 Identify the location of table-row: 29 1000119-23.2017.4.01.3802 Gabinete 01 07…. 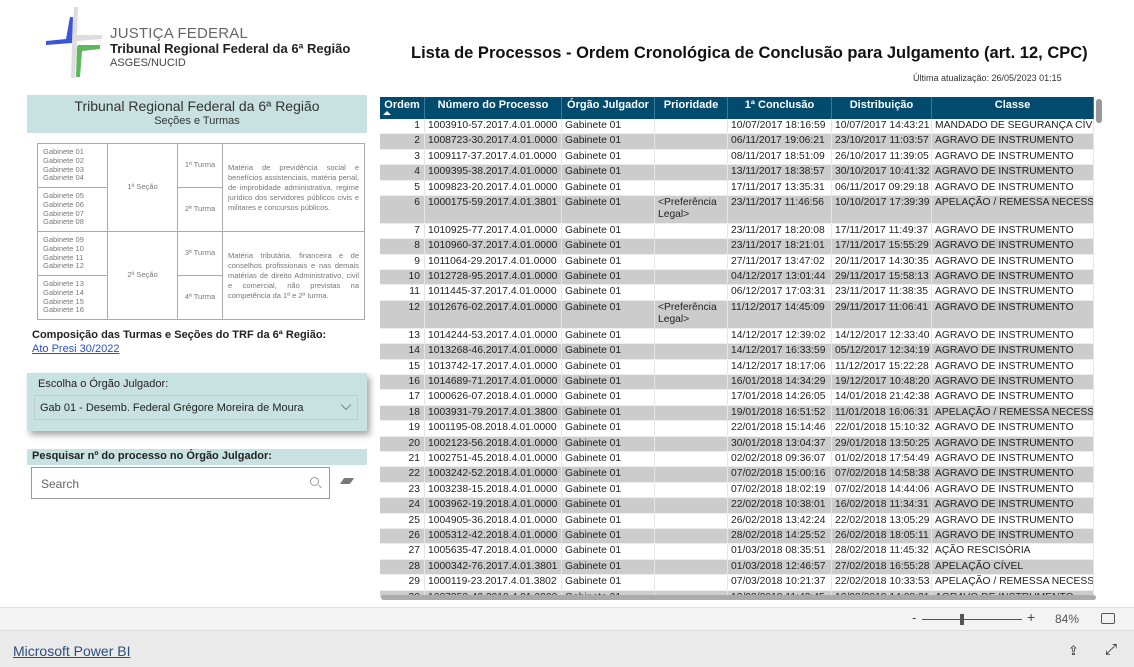
(737, 583).